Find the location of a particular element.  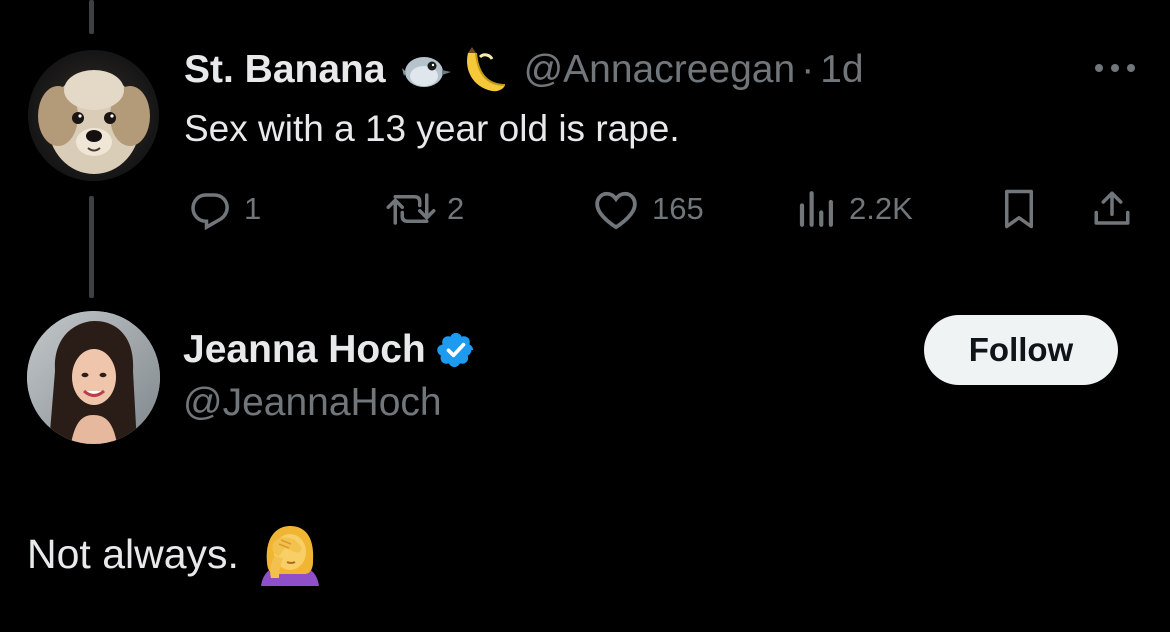

views-count: 2.2K is located at coordinates (881, 208).